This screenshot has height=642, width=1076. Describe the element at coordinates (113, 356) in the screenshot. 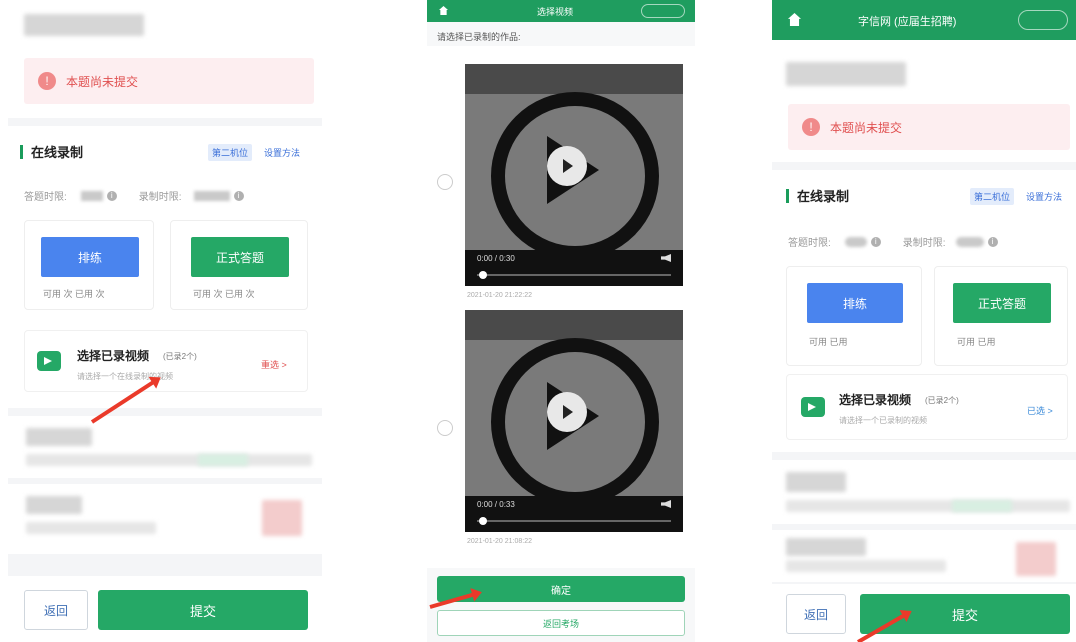

I see `select-video-title: 选择已录视频` at that location.